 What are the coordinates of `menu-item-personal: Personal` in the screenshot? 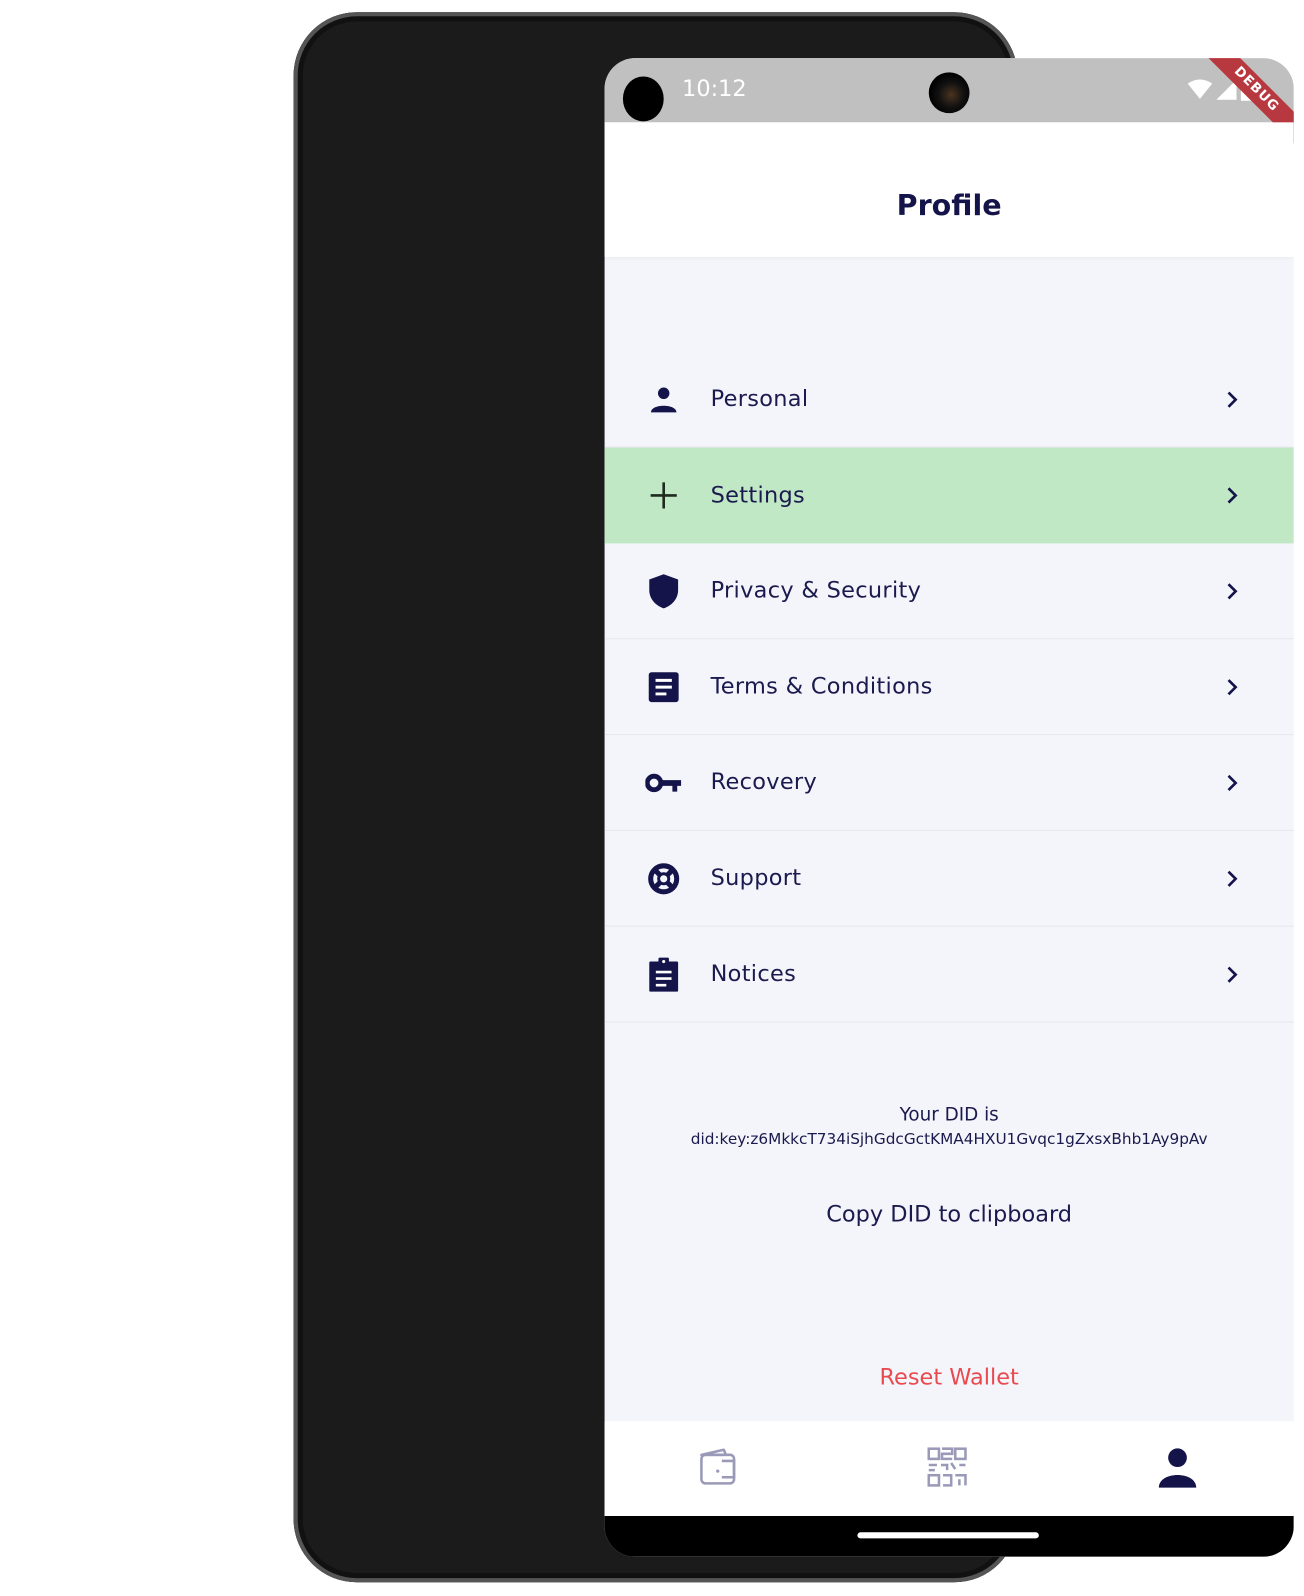 It's located at (949, 400).